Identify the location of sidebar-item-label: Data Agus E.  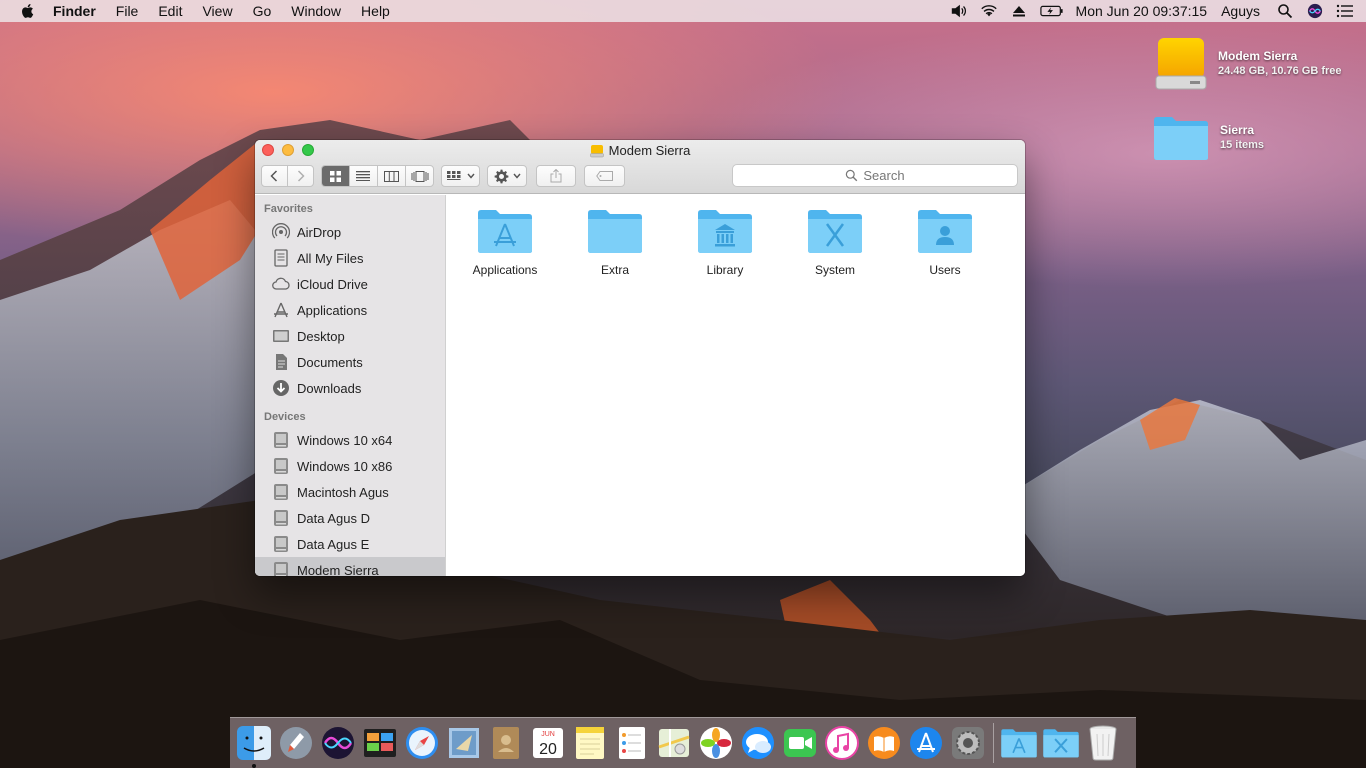
(333, 544).